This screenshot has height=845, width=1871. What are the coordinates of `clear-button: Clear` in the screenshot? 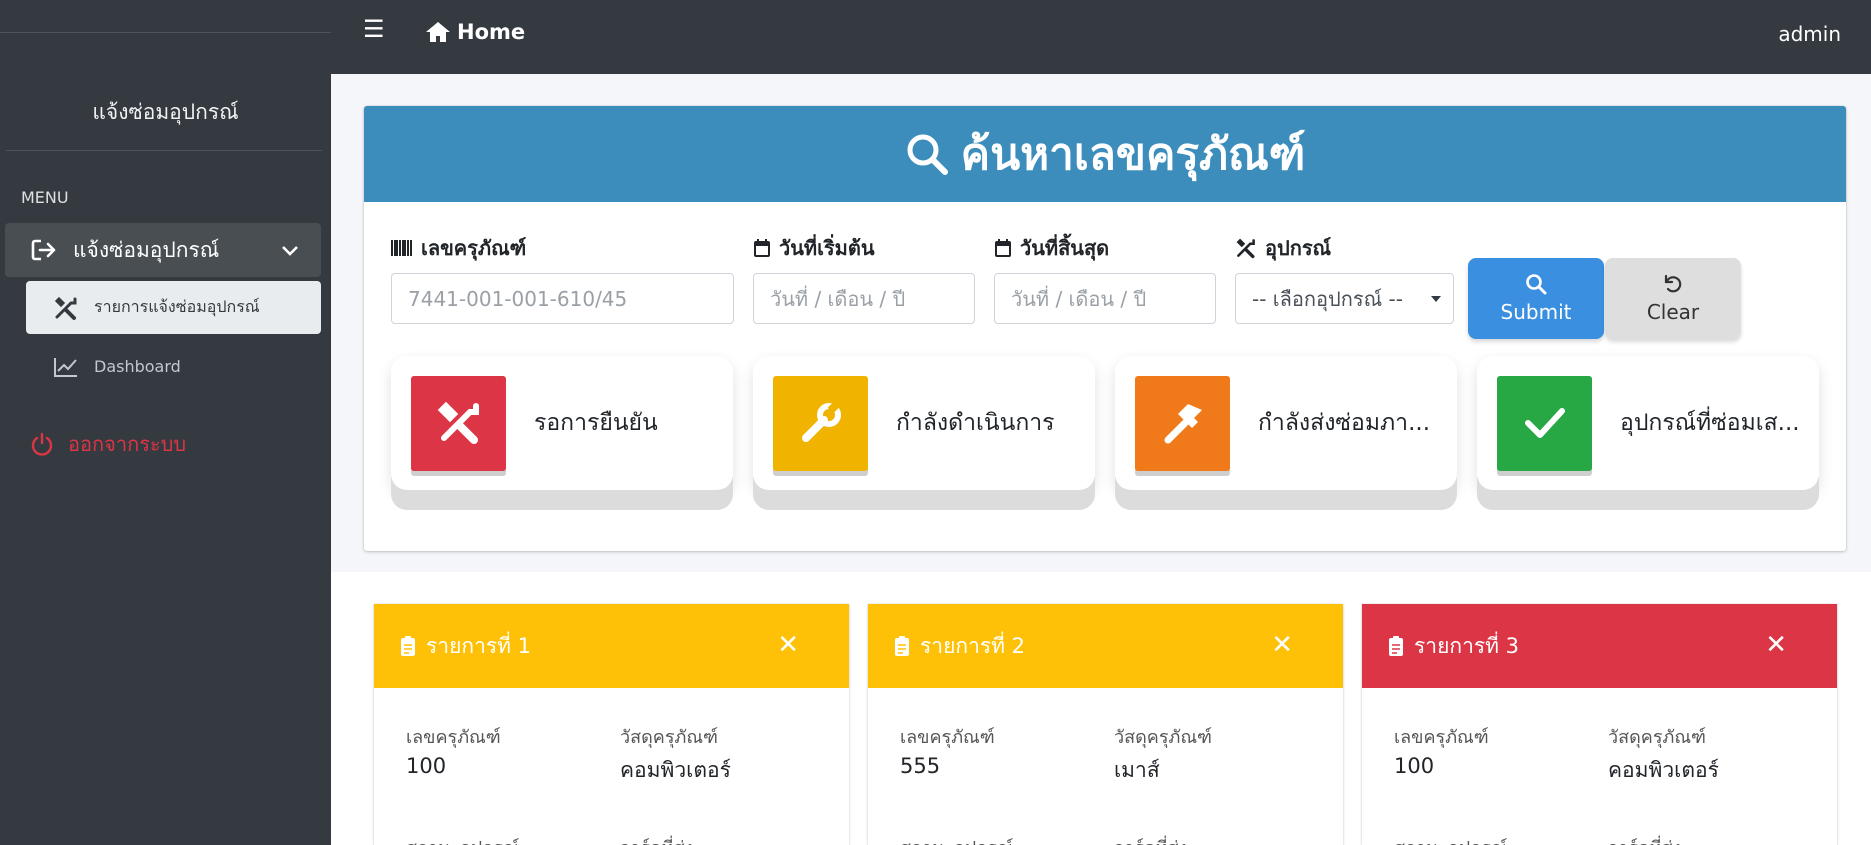 It's located at (1673, 298).